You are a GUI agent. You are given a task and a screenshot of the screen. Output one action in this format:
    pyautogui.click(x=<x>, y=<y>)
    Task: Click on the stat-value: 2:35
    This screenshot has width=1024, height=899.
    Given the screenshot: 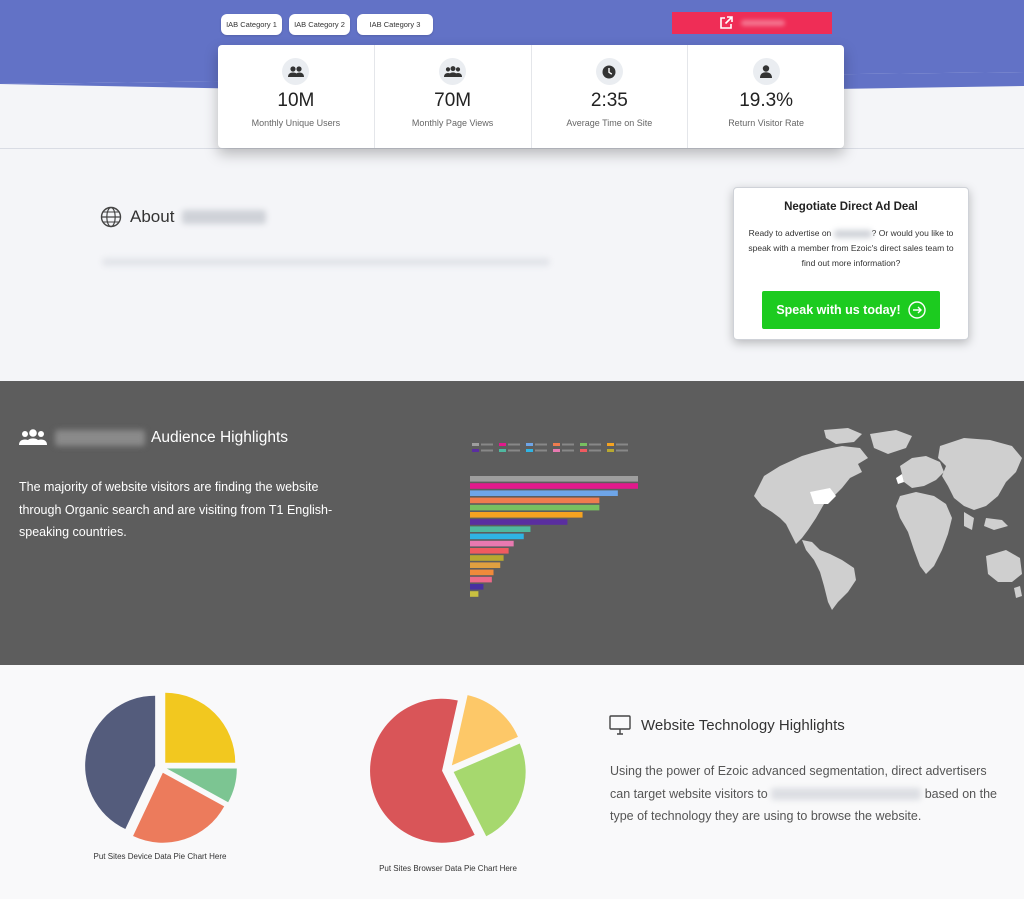 What is the action you would take?
    pyautogui.click(x=609, y=100)
    